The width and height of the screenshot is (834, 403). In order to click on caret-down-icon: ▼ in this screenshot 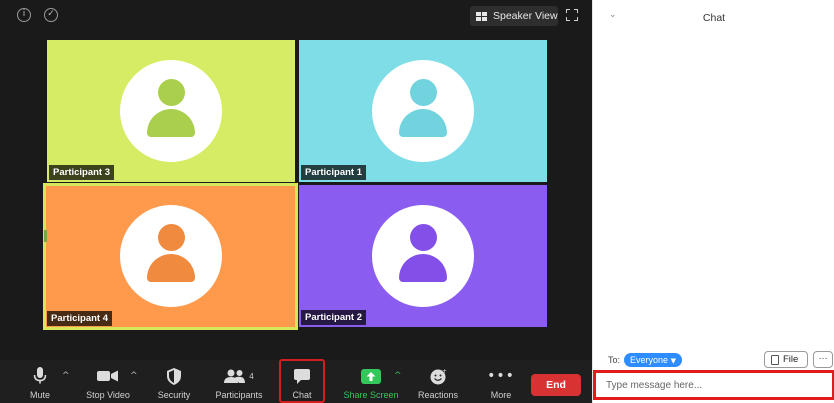, I will do `click(673, 361)`.